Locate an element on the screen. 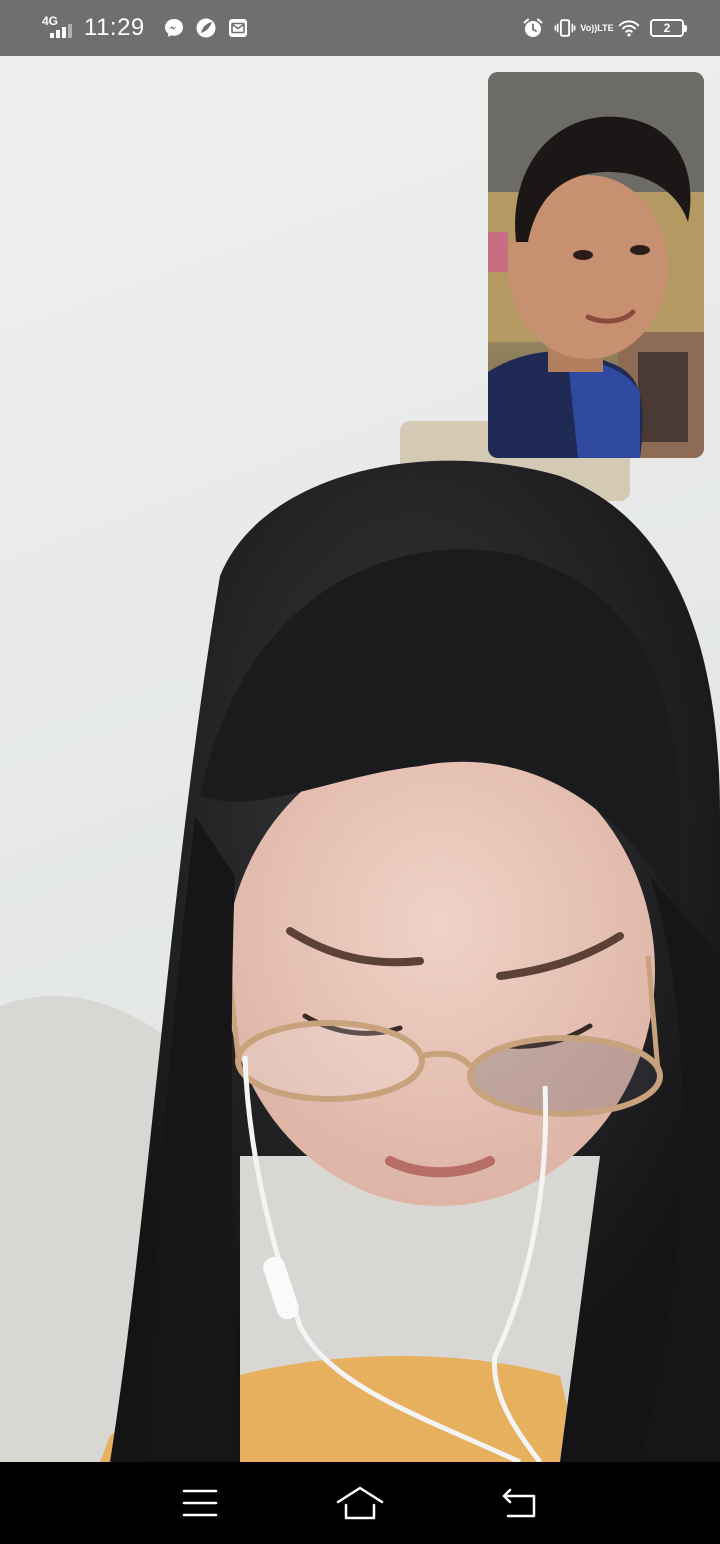 Image resolution: width=720 pixels, height=1544 pixels. battery-icon: 2 is located at coordinates (668, 28).